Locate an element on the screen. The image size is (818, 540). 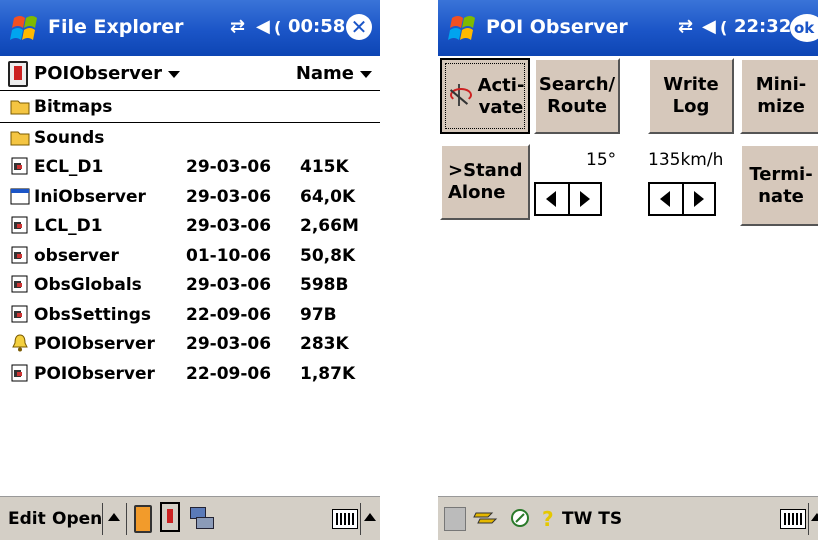
list-item: Bitmaps is located at coordinates (190, 107).